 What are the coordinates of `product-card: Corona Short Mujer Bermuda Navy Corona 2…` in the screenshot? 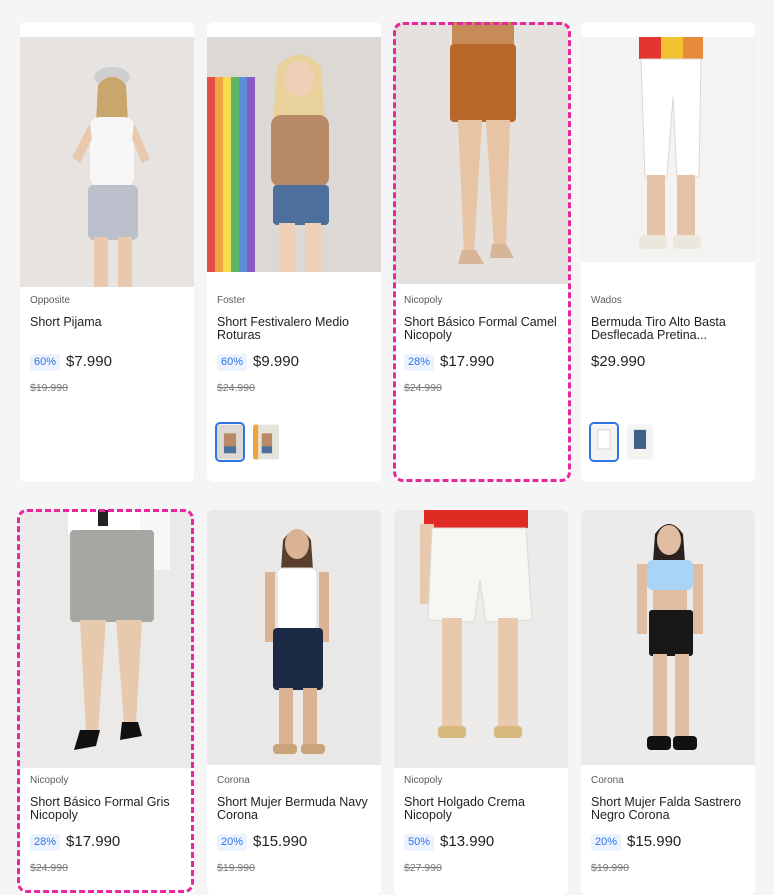 It's located at (294, 702).